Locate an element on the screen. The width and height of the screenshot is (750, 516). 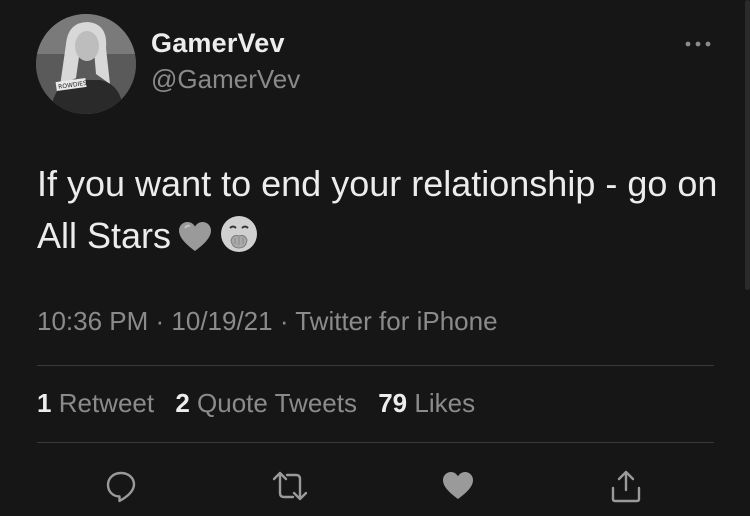
more-options-icon is located at coordinates (698, 45).